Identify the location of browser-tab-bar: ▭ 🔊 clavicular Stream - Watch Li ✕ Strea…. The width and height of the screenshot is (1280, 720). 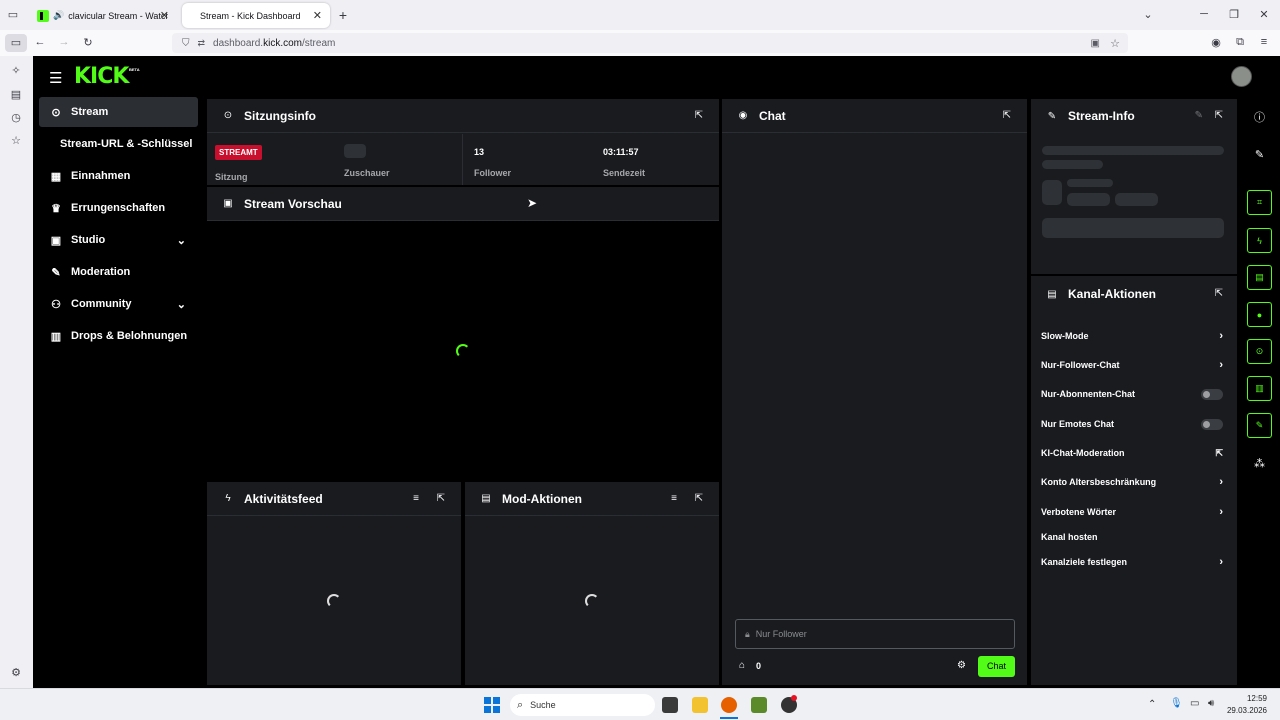
(640, 15).